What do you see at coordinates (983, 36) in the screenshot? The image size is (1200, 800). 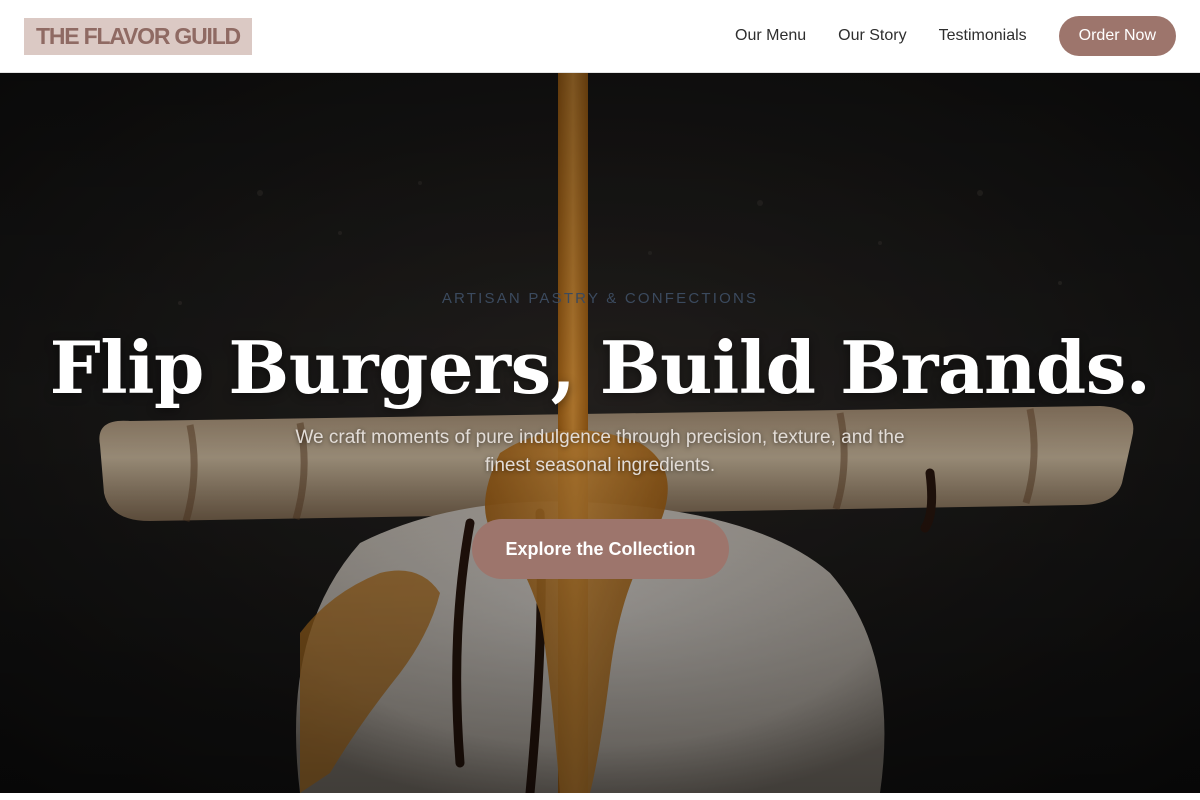 I see `nav-link-testimonials: Testimonials` at bounding box center [983, 36].